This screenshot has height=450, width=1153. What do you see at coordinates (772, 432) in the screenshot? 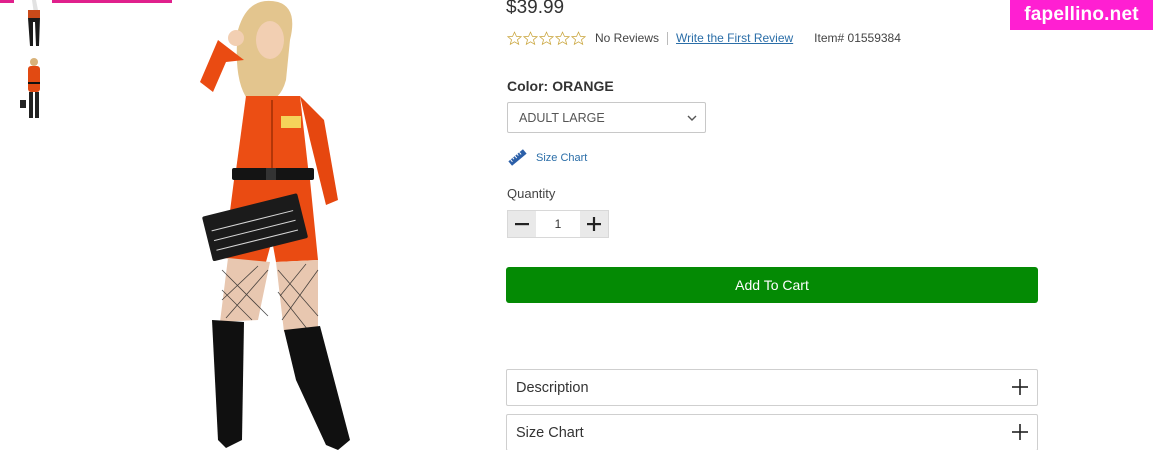
I see `accordion-size-chart: Size Chart` at bounding box center [772, 432].